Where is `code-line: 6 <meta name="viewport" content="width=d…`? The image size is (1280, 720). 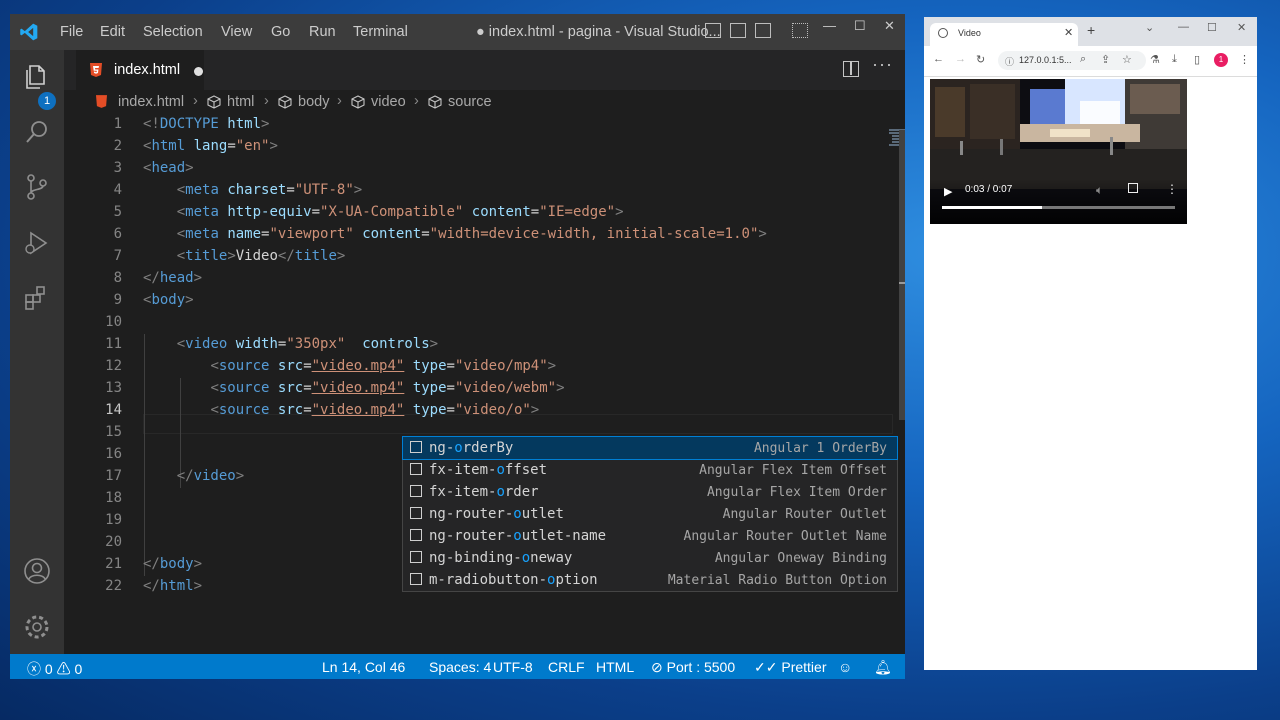 code-line: 6 <meta name="viewport" content="width=d… is located at coordinates (440, 234).